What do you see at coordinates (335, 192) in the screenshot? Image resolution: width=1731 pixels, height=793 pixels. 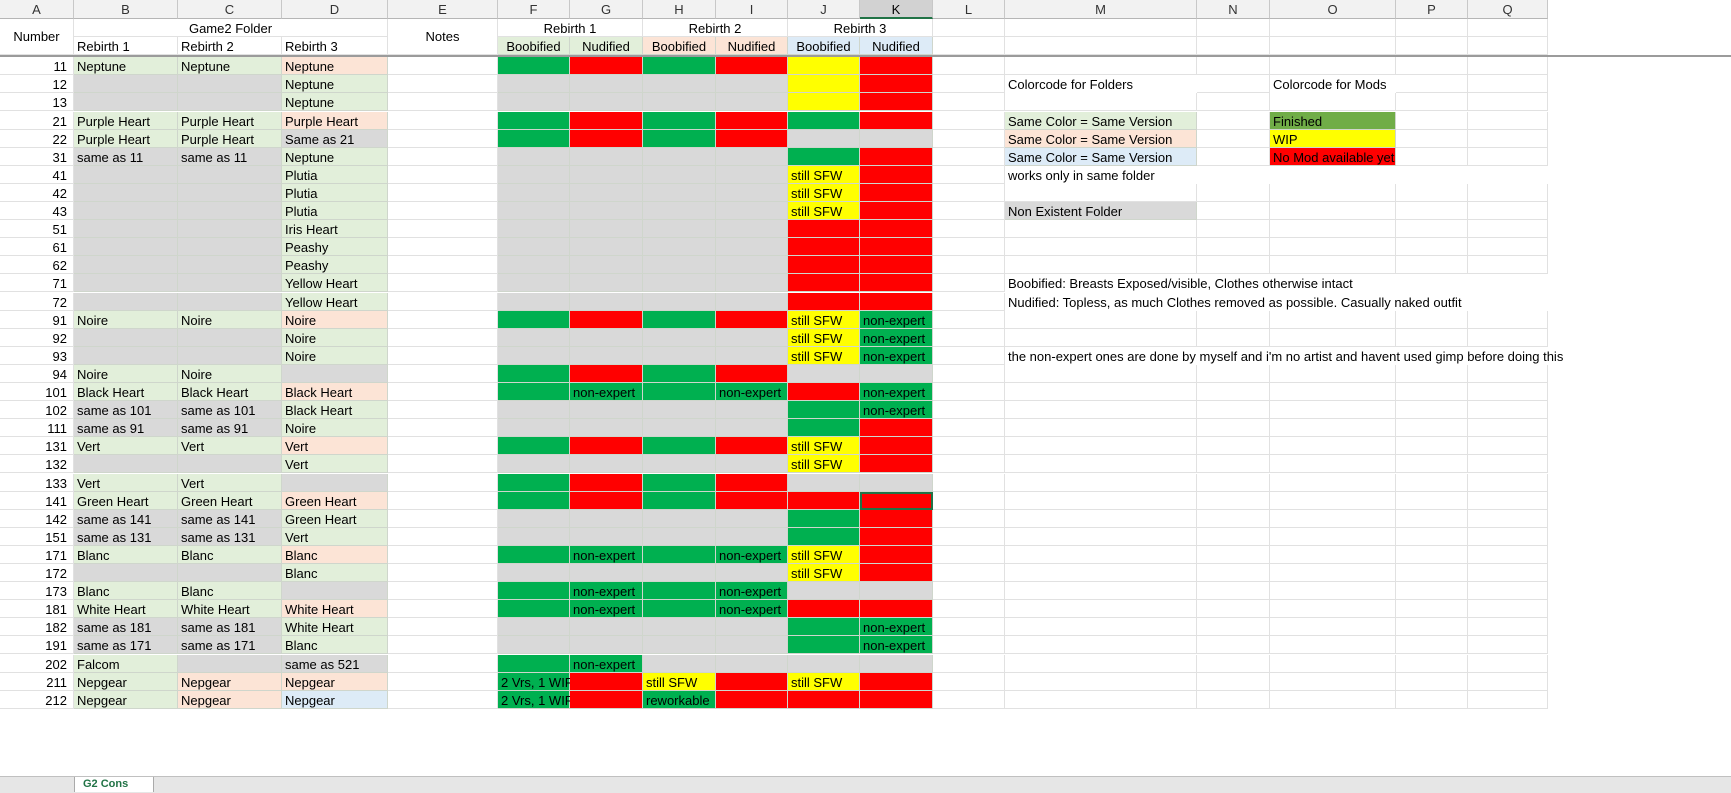 I see `folder-rebirth3-cell: Plutia` at bounding box center [335, 192].